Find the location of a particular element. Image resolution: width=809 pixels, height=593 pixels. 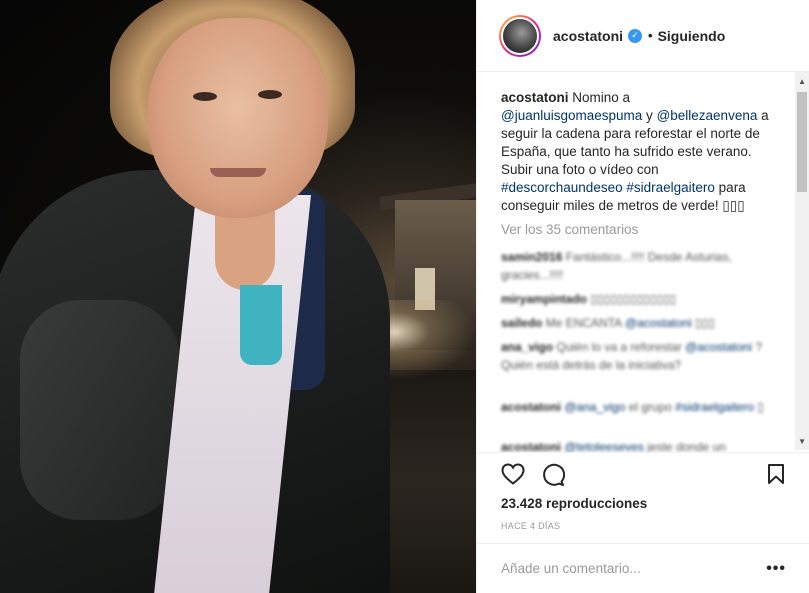

save-bookmark-icon is located at coordinates (776, 474).